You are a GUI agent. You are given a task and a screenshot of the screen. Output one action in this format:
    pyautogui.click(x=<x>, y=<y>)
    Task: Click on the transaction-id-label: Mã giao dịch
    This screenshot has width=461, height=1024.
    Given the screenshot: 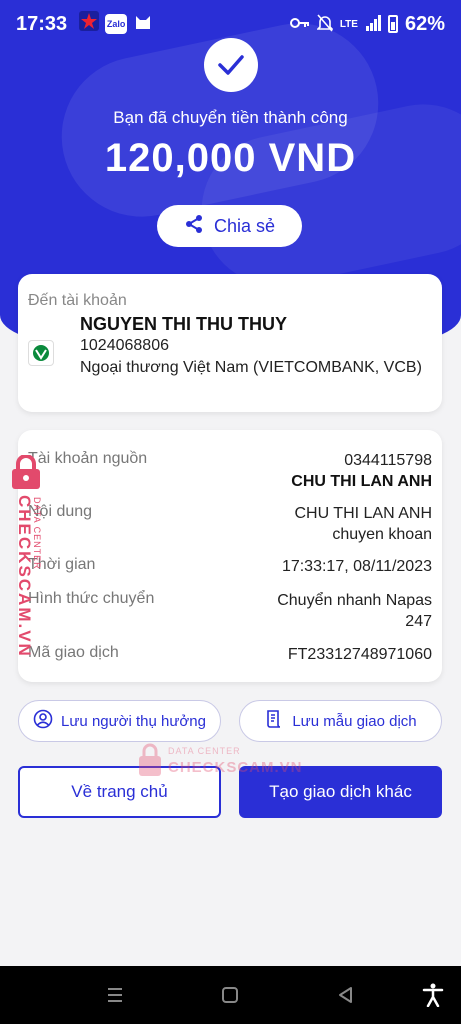 What is the action you would take?
    pyautogui.click(x=73, y=652)
    